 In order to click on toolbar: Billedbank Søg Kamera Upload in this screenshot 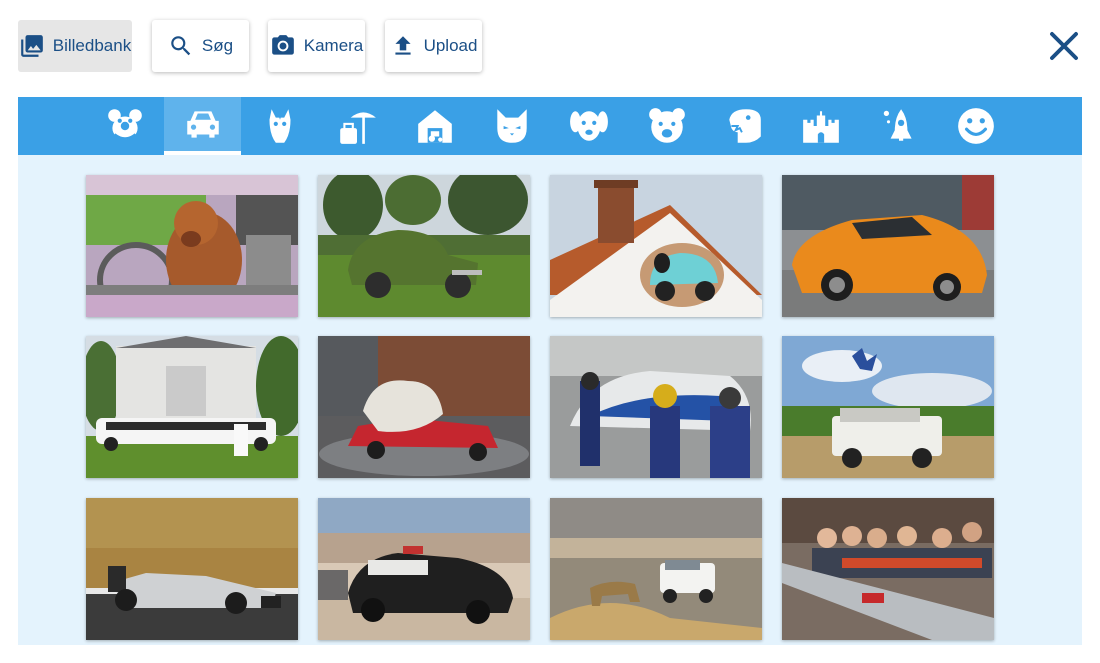, I will do `click(550, 45)`.